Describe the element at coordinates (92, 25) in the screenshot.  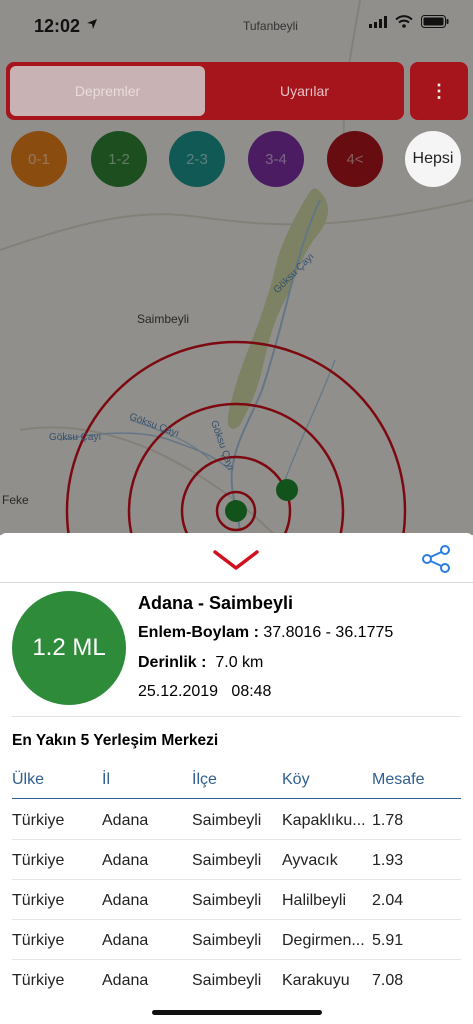
I see `location-arrow-icon` at that location.